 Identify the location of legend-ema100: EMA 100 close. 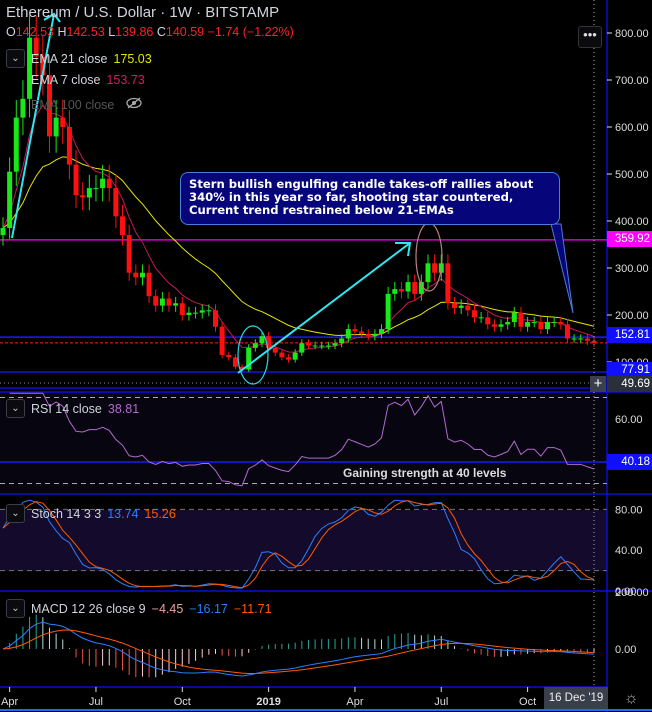
(87, 104).